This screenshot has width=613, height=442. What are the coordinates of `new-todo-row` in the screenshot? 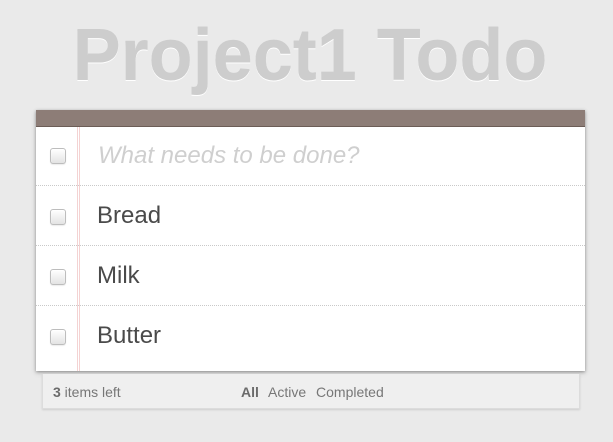 It's located at (310, 156).